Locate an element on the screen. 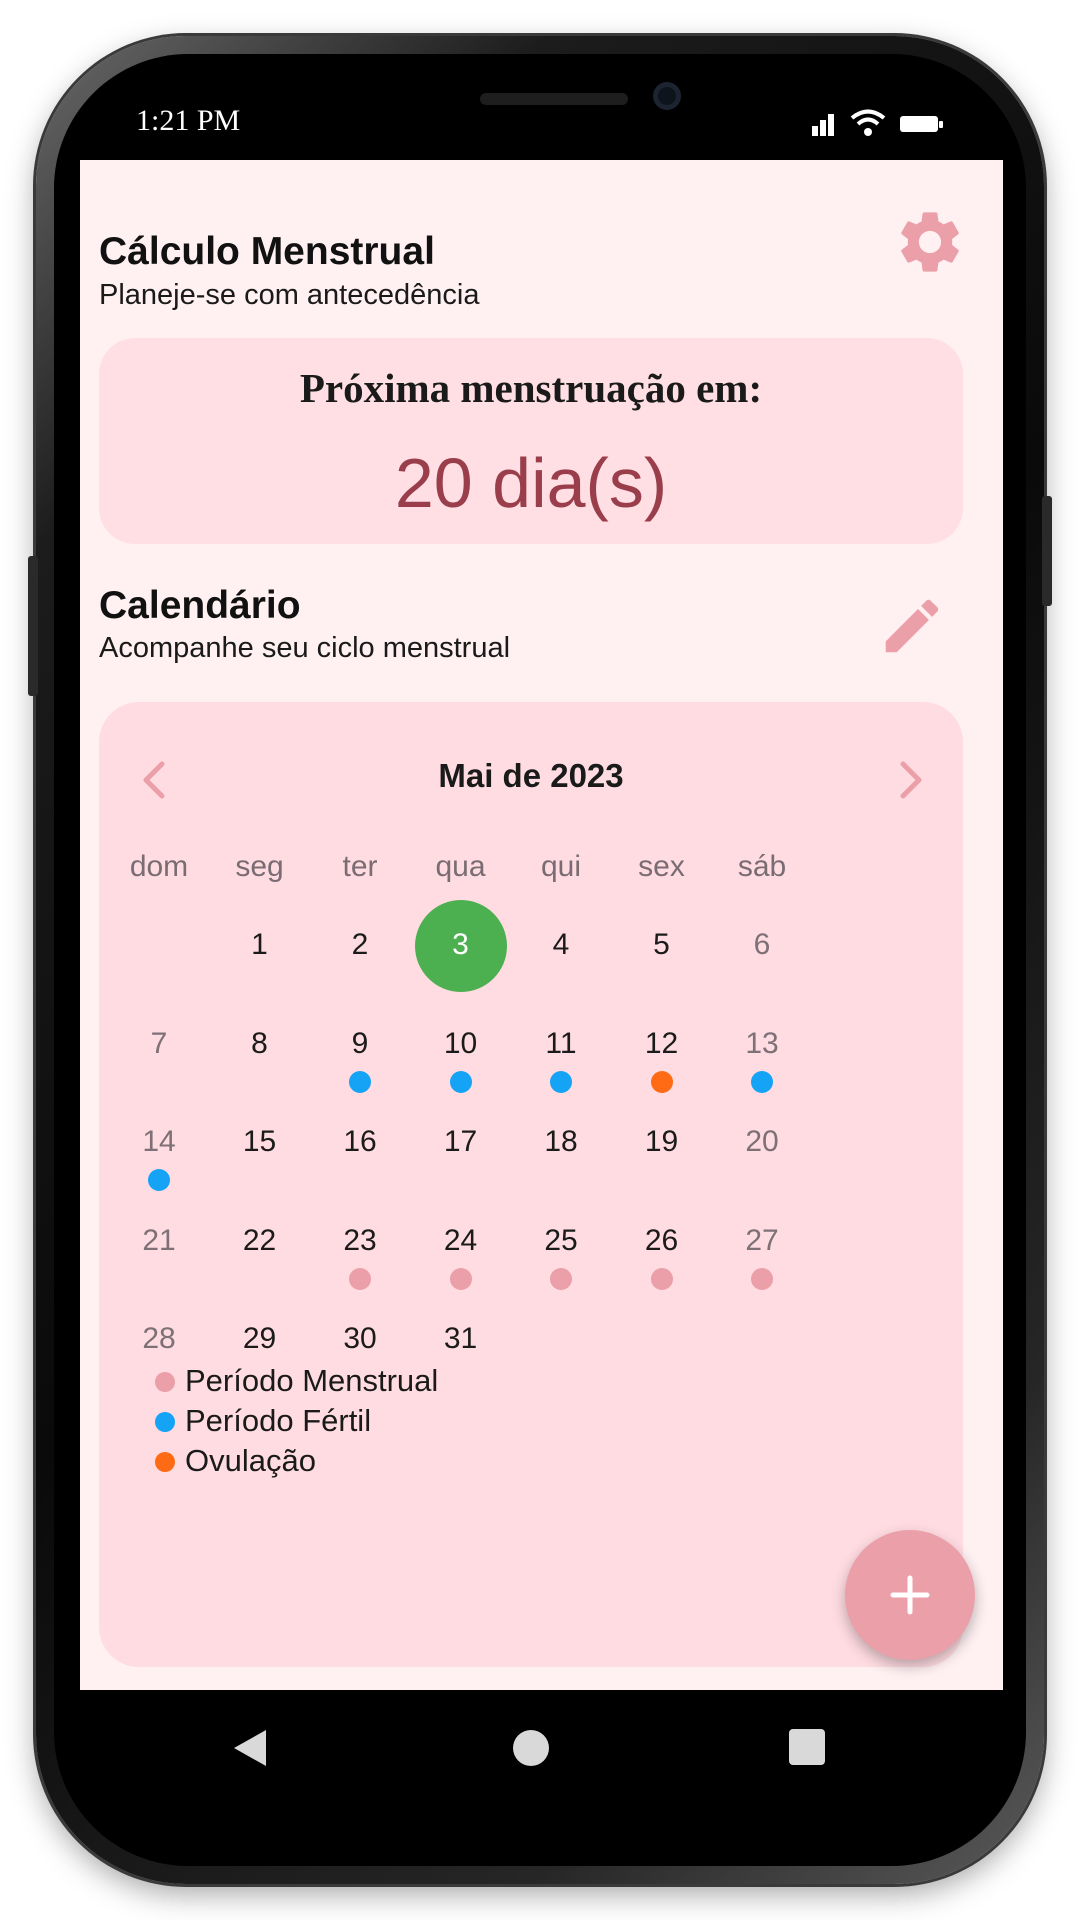  legend-label: Período Fértil is located at coordinates (278, 1420).